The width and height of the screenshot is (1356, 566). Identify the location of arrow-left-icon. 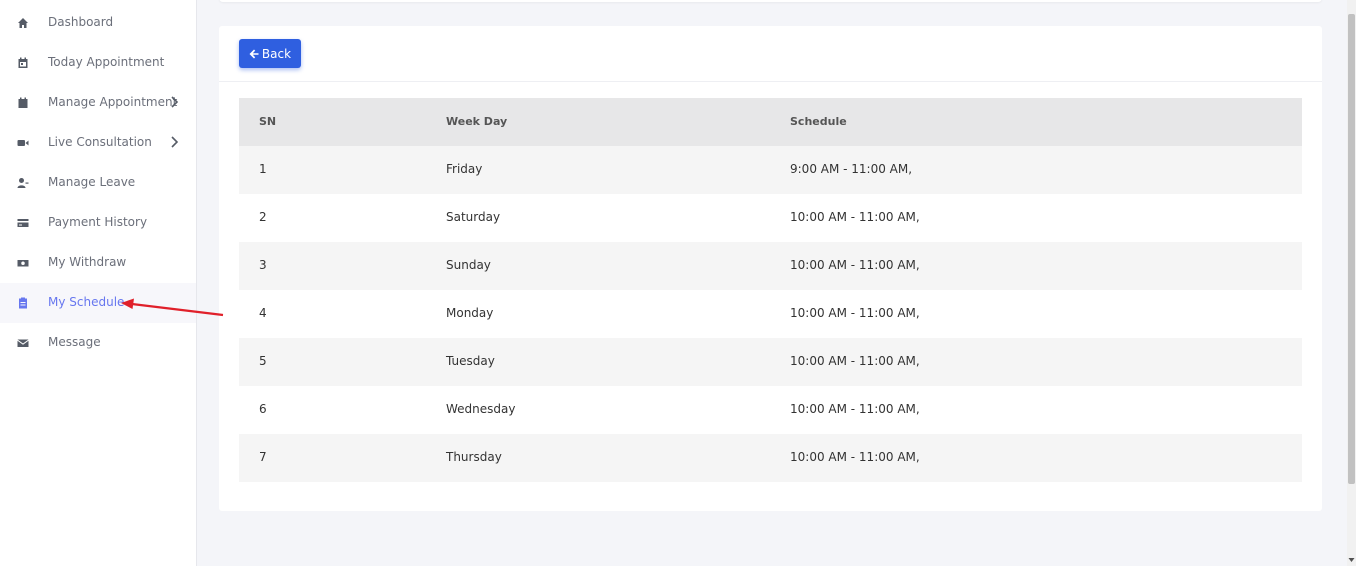
(254, 53).